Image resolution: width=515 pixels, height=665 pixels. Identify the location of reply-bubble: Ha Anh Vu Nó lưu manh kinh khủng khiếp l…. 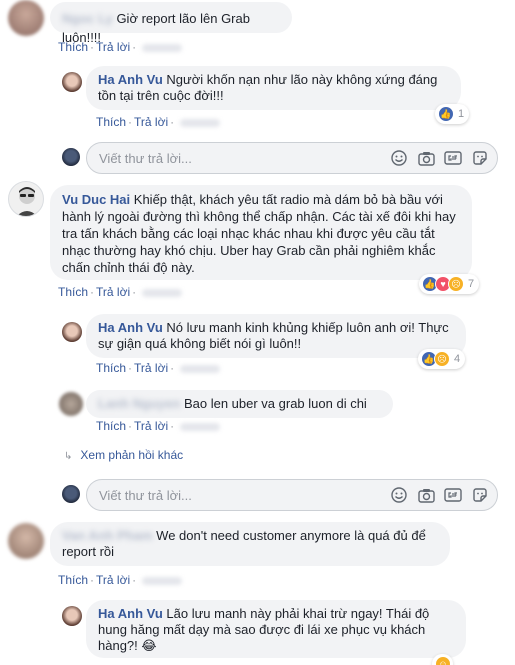
(276, 336).